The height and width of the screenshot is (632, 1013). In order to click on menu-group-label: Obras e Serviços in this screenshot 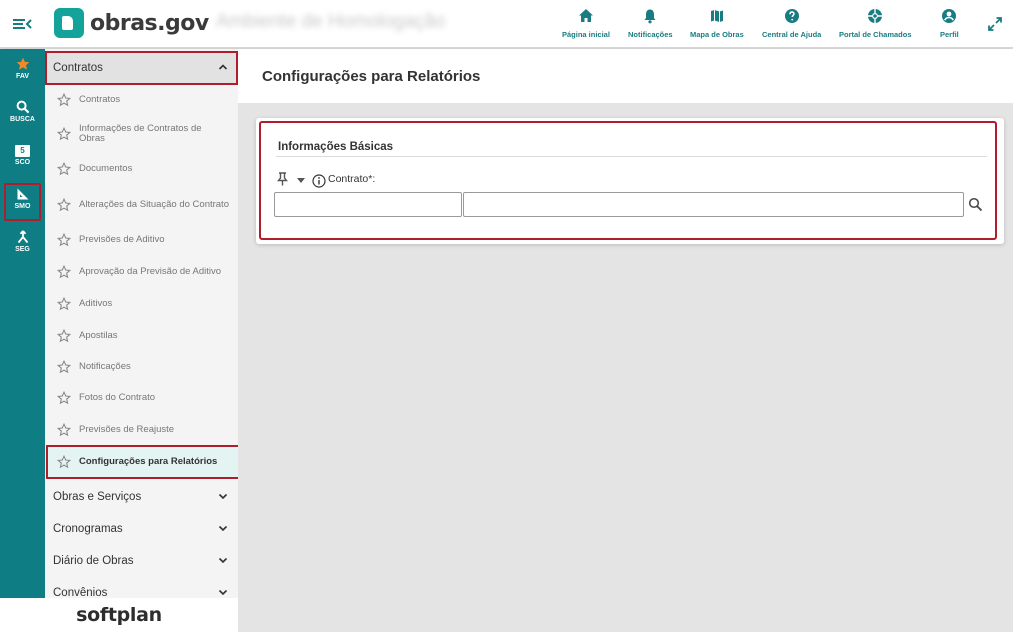, I will do `click(97, 496)`.